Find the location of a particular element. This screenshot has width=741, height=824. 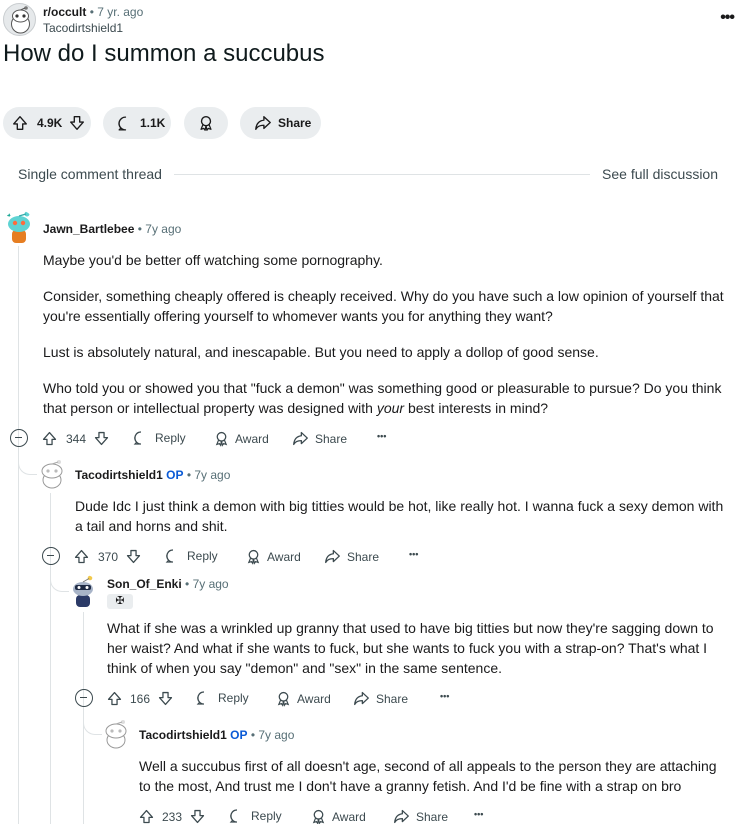

comment-author: Son_Of_Enki is located at coordinates (144, 584).